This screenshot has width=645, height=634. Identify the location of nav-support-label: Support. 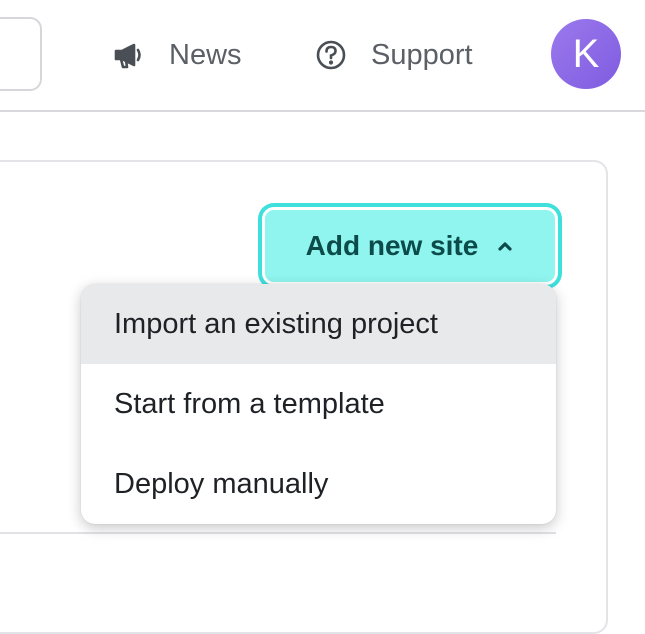
(422, 54).